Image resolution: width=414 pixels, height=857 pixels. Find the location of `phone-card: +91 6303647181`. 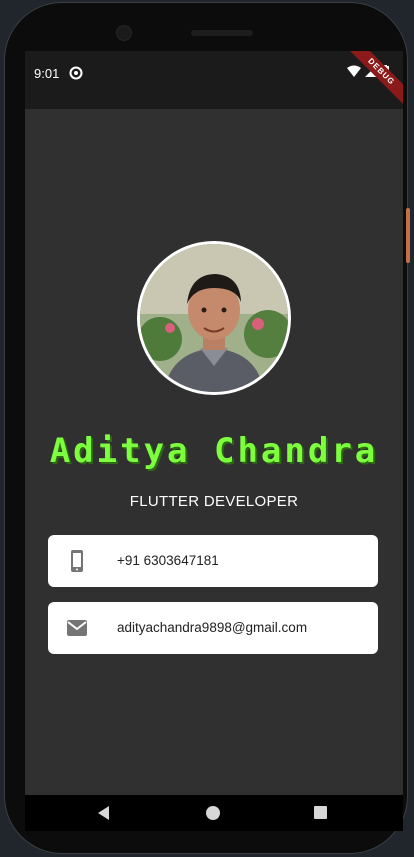

phone-card: +91 6303647181 is located at coordinates (213, 561).